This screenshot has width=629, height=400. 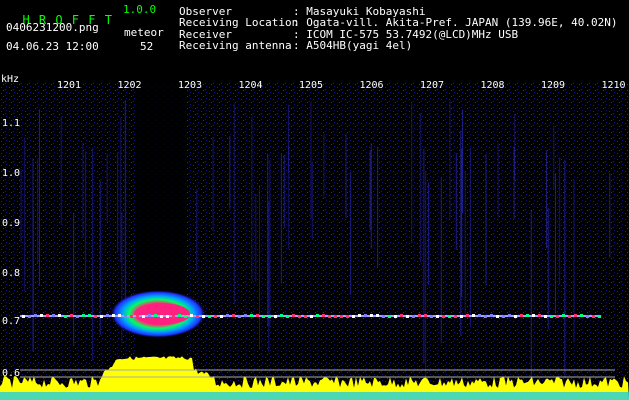 I want to click on x-tick-label: 1204, so click(x=250, y=85).